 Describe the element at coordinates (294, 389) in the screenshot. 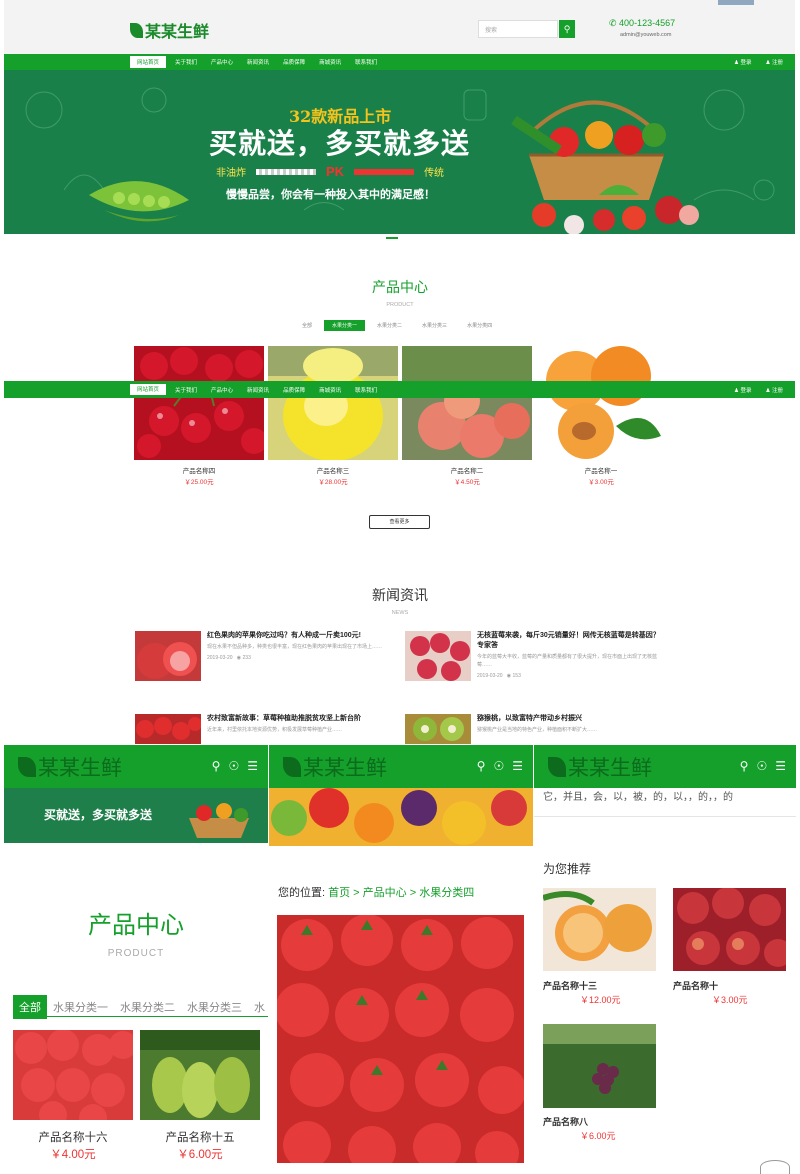

I see `sticky-nav-quality: 品质保障` at that location.